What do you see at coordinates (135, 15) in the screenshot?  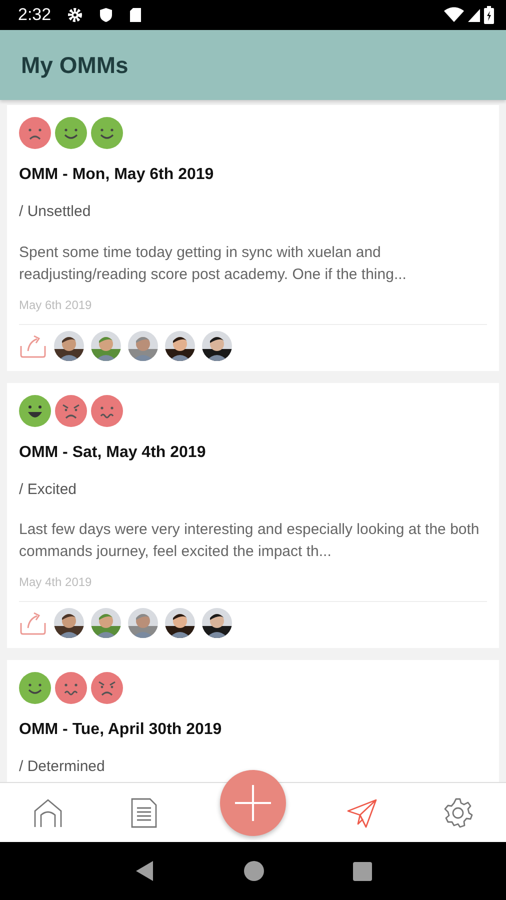 I see `sd-card-icon` at bounding box center [135, 15].